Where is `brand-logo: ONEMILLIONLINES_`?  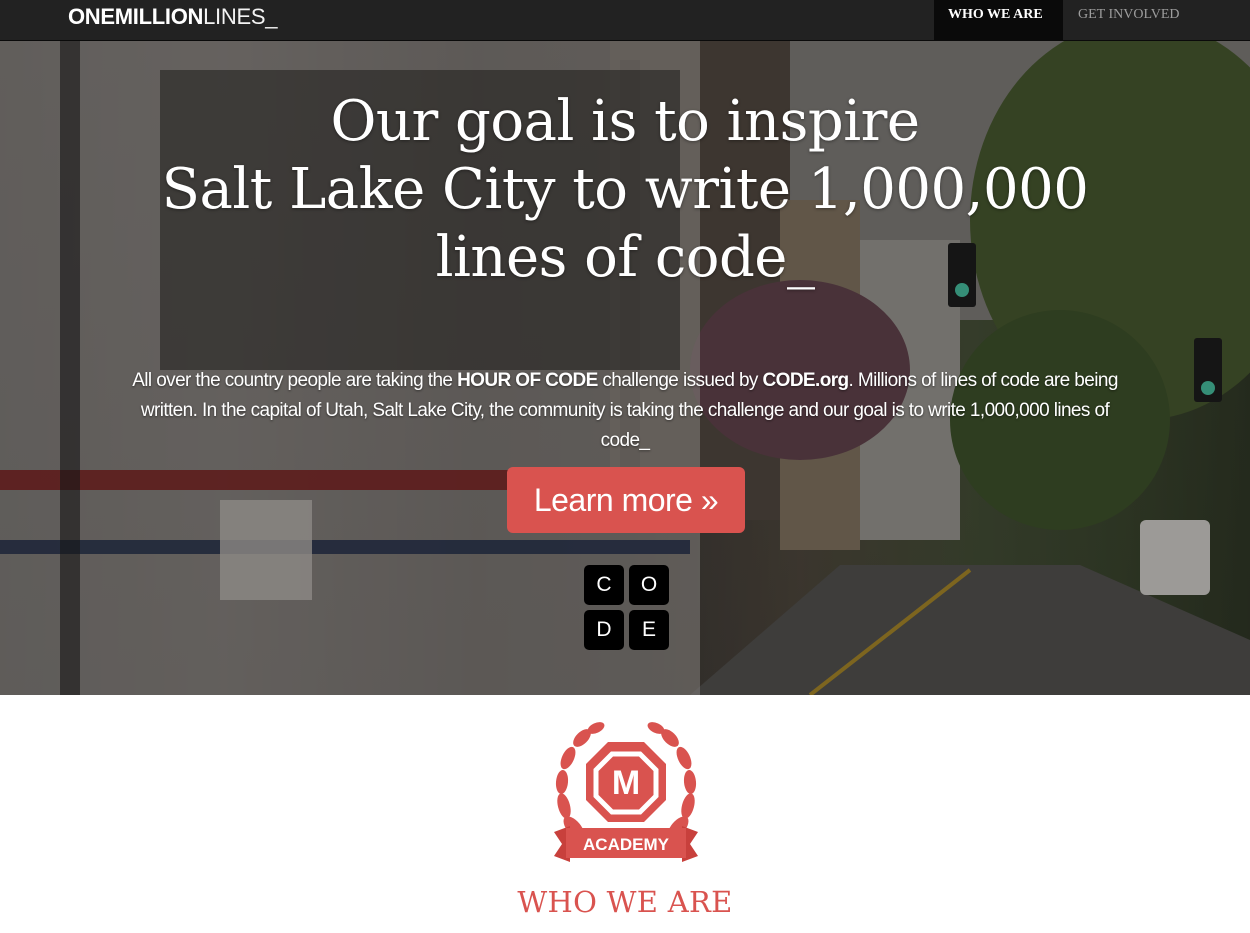 brand-logo: ONEMILLIONLINES_ is located at coordinates (172, 17).